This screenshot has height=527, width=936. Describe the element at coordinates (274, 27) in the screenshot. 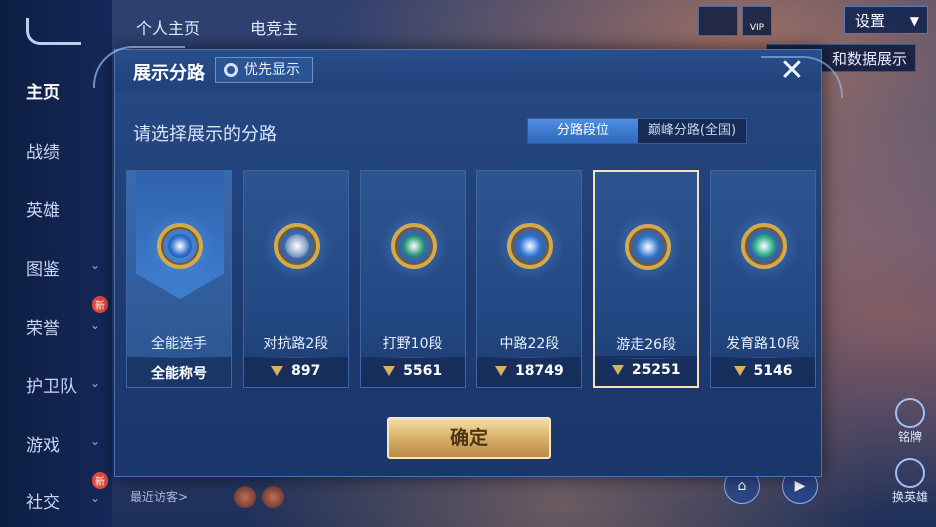

I see `tab-esports: 电竞主` at that location.